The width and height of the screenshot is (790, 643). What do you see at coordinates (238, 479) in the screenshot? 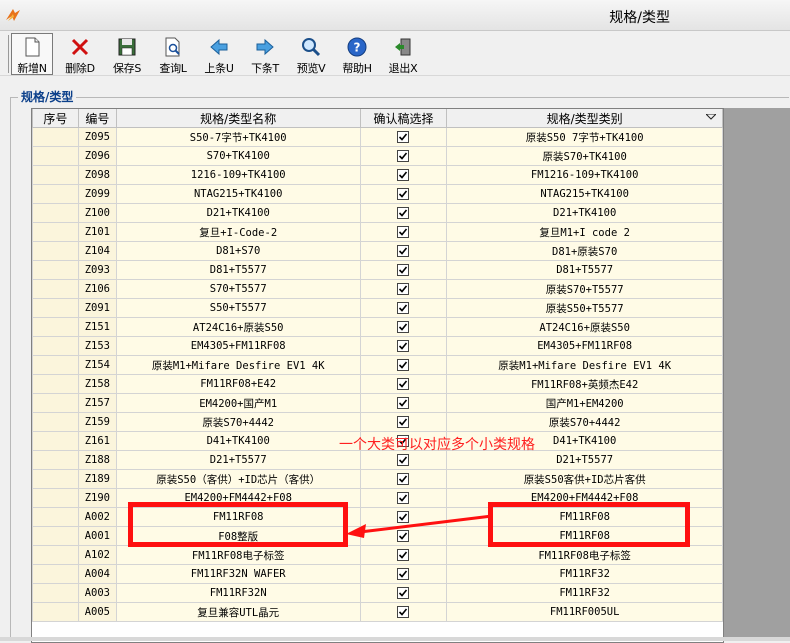
I see `cell-name: 原装S50（客供）+ID芯片（客供）` at bounding box center [238, 479].